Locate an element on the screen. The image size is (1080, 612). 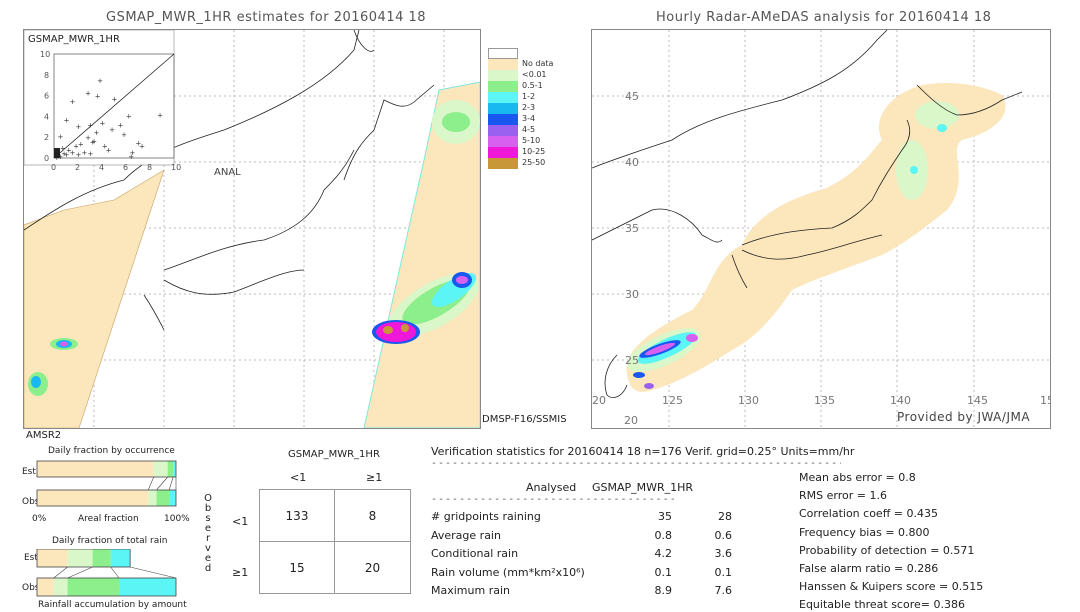
legend-label: 0.5-1 is located at coordinates (532, 85).